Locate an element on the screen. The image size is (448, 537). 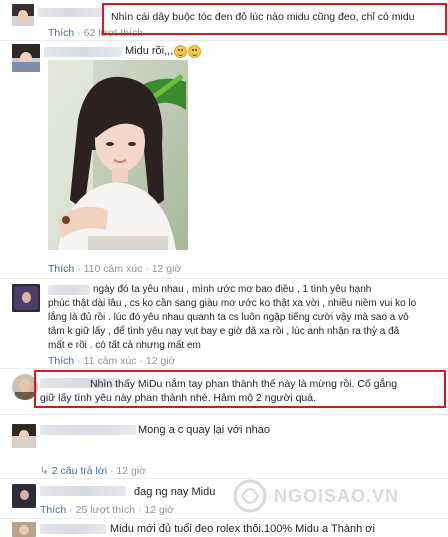
comment-text: Midu rồi,,, is located at coordinates (149, 51).